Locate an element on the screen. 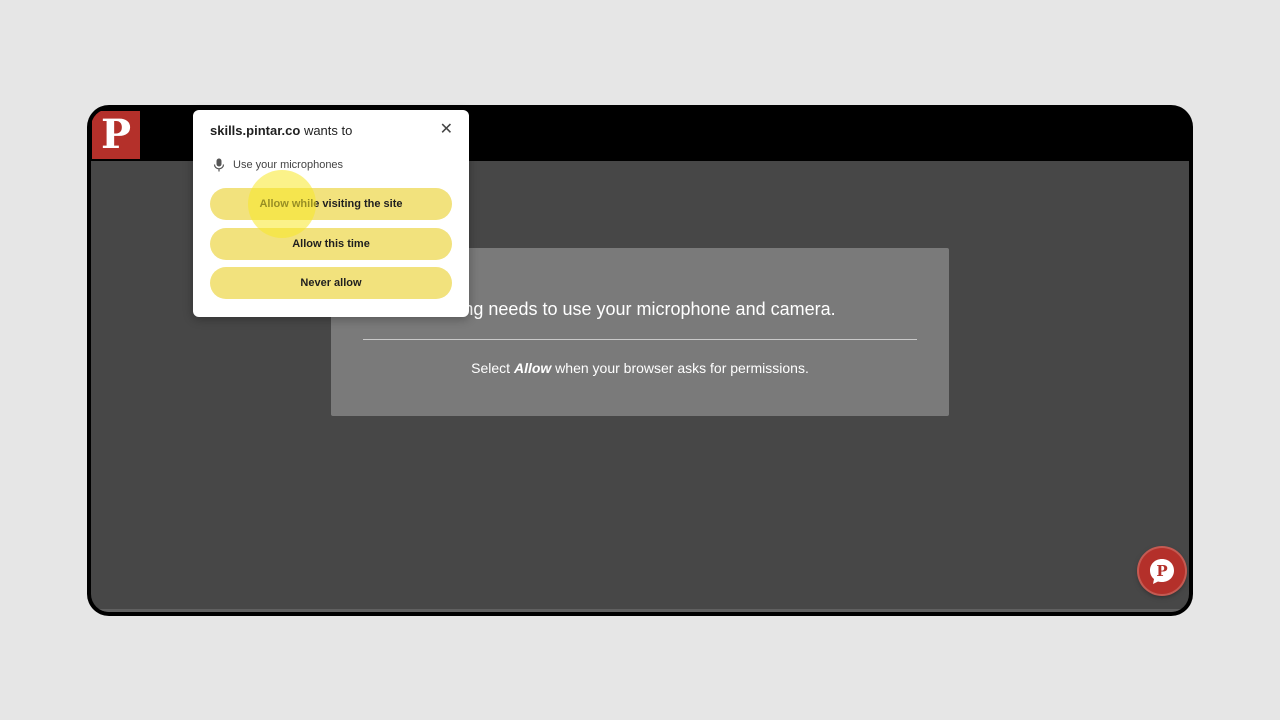  allow-while-visiting-button: Allow while visiting the site is located at coordinates (331, 204).